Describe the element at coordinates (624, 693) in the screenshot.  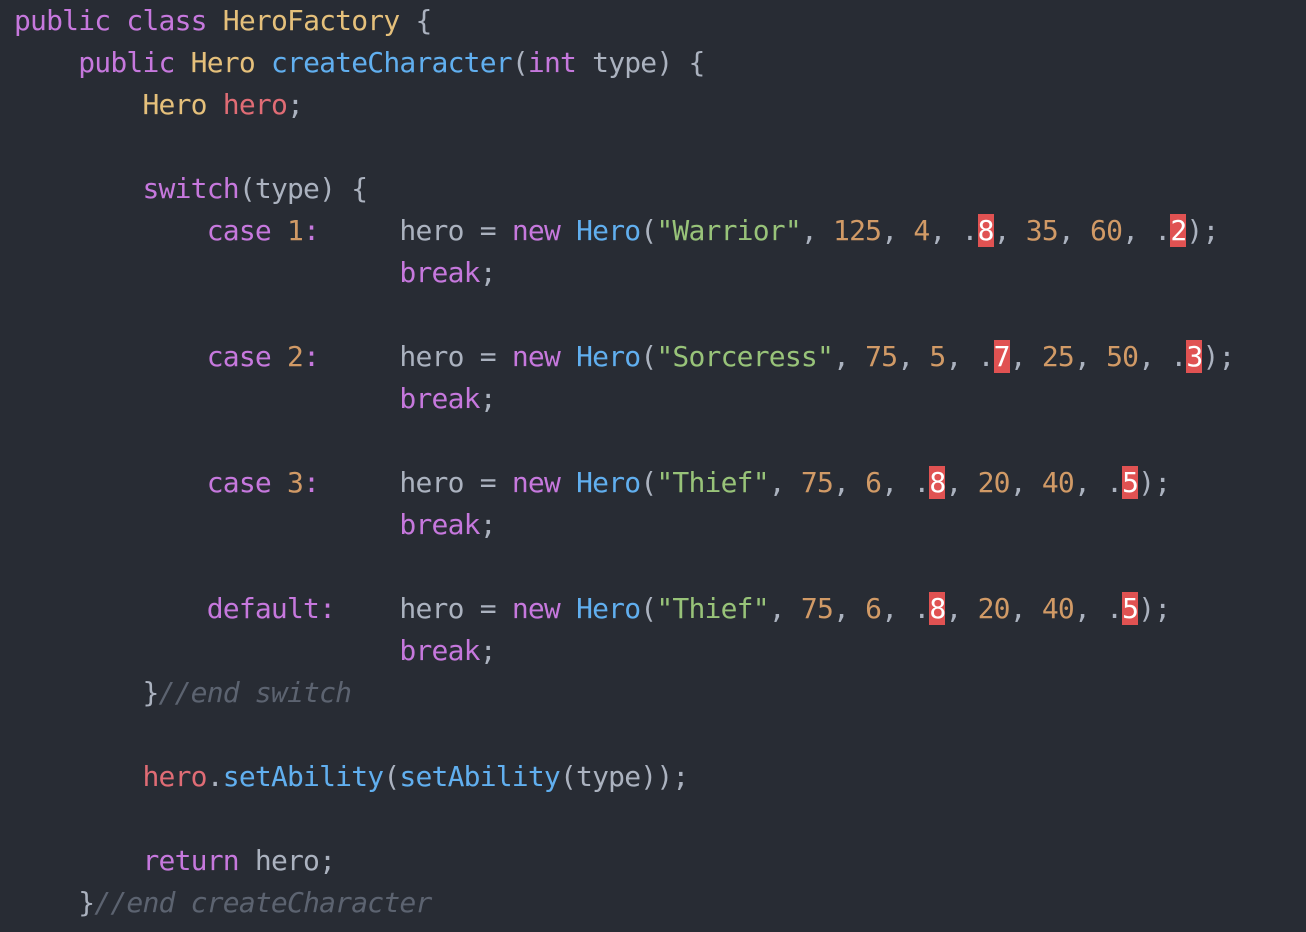
I see `code-line: }//end switch` at that location.